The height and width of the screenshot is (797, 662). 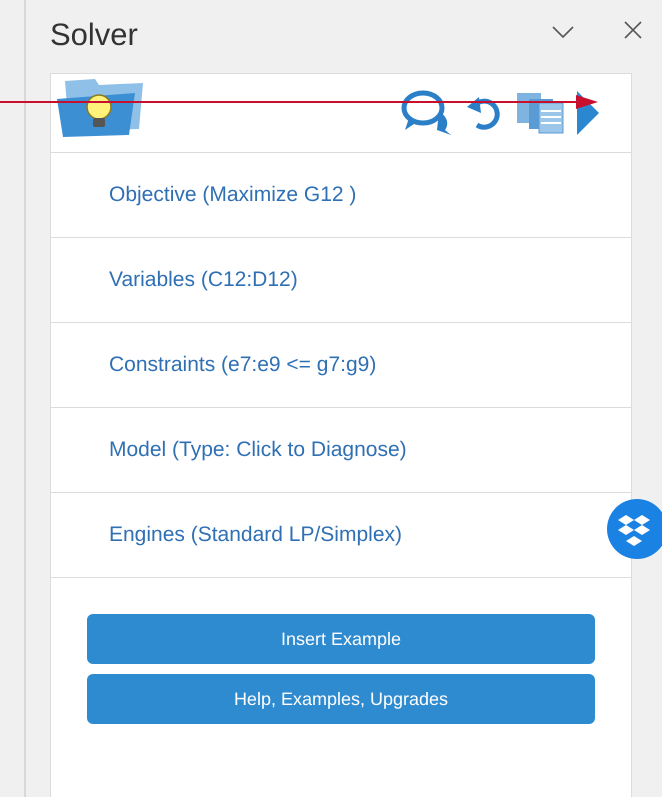 What do you see at coordinates (203, 280) in the screenshot?
I see `section-link: Variables (C12:D12)` at bounding box center [203, 280].